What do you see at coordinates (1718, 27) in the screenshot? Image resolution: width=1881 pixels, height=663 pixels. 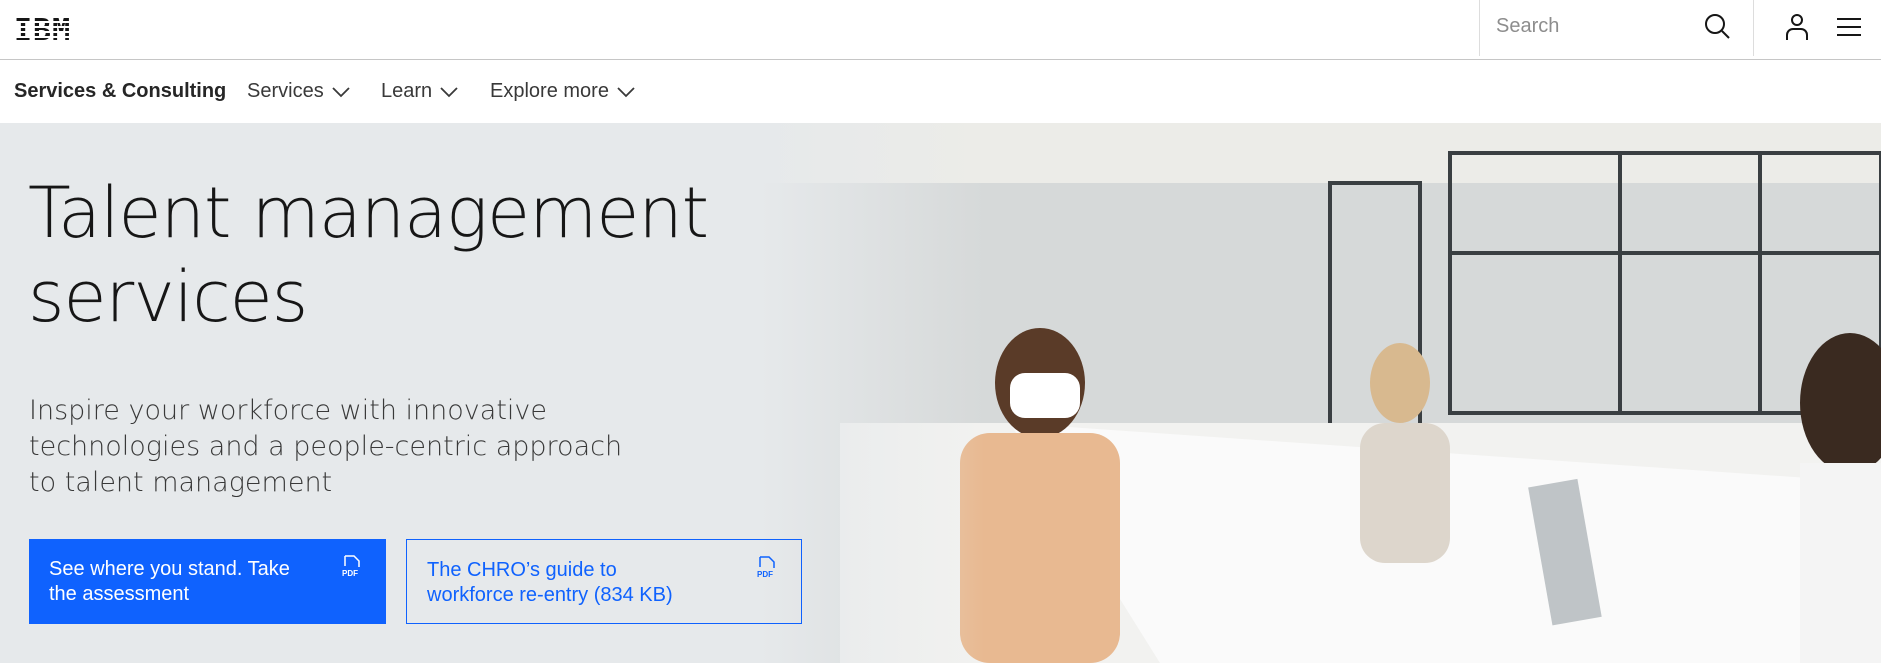 I see `search-icon` at bounding box center [1718, 27].